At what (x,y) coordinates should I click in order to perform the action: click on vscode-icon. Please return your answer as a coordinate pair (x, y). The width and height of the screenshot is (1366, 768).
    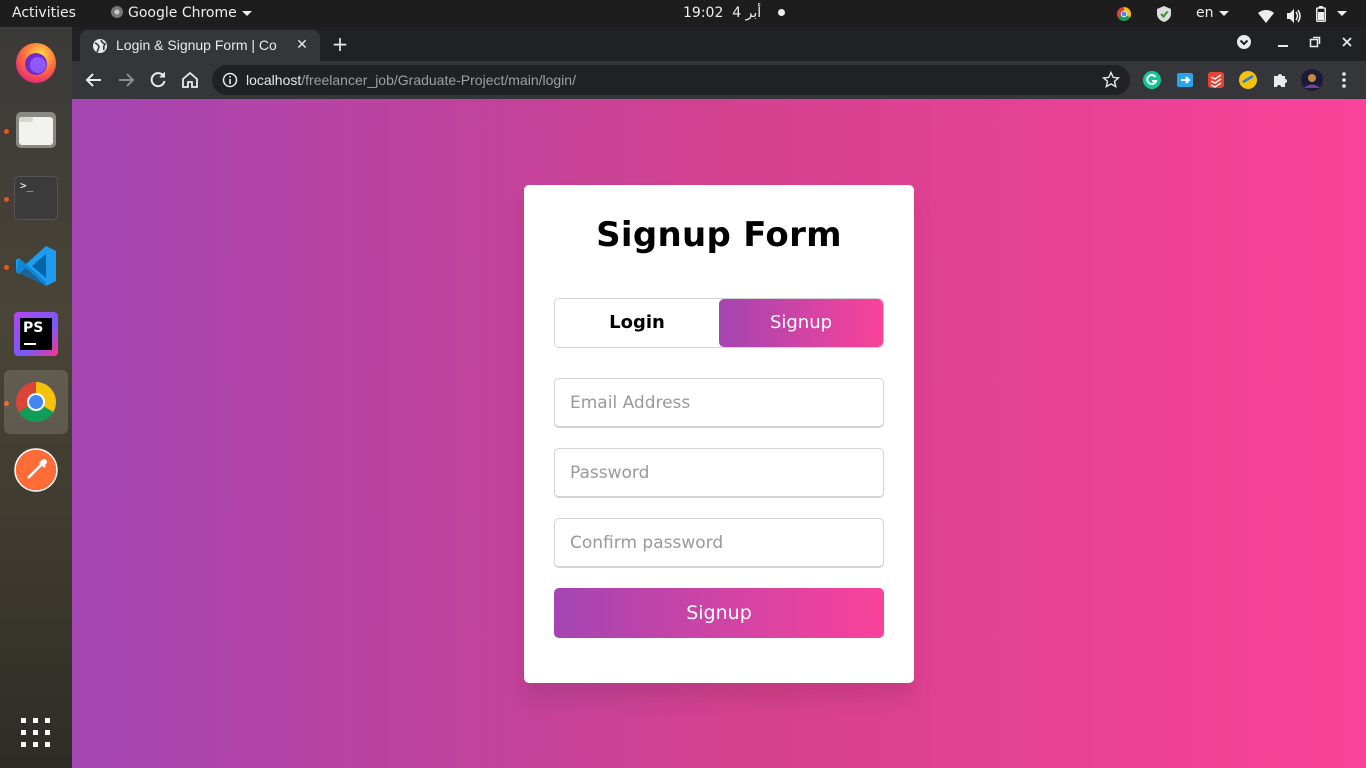
    Looking at the image, I should click on (36, 266).